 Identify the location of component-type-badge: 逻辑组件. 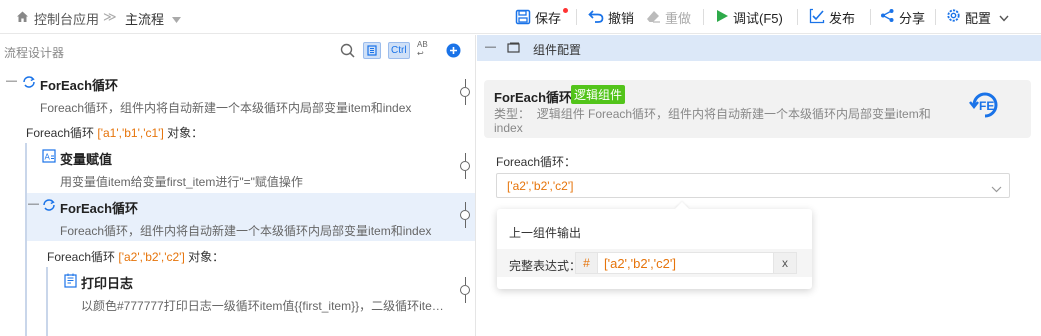
(598, 94).